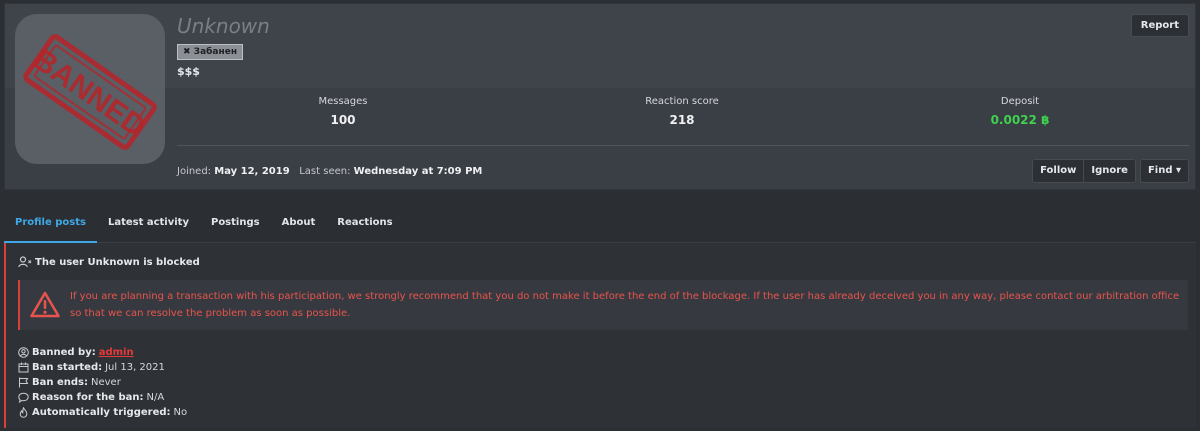  I want to click on stat-deposit: Deposit 0.0022 ฿, so click(1020, 111).